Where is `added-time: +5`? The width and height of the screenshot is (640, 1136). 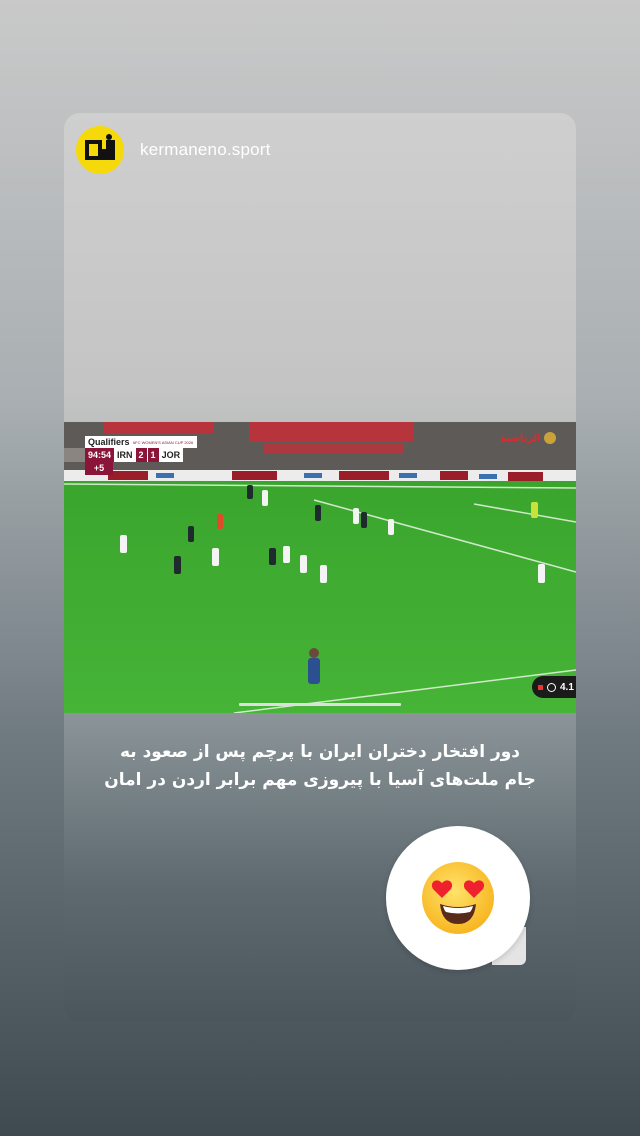 added-time: +5 is located at coordinates (99, 468).